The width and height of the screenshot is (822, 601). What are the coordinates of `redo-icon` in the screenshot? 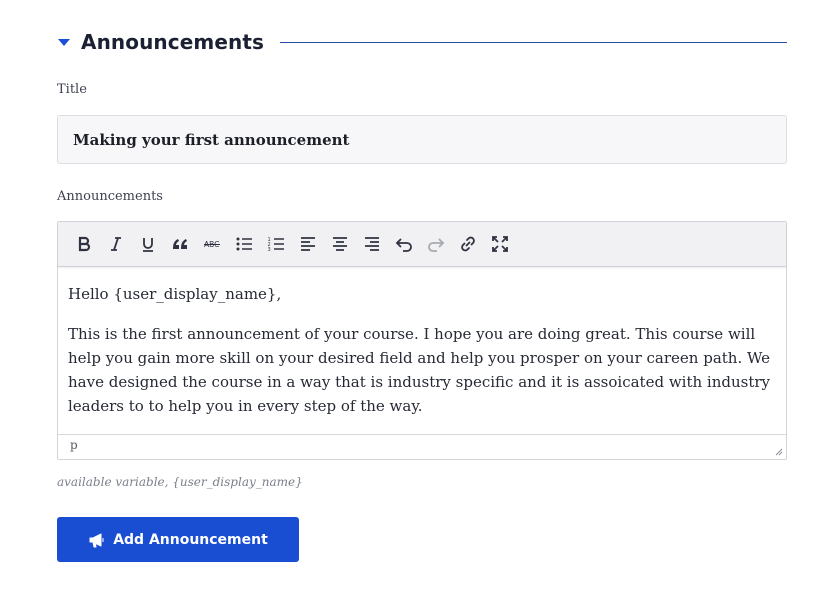 It's located at (436, 245).